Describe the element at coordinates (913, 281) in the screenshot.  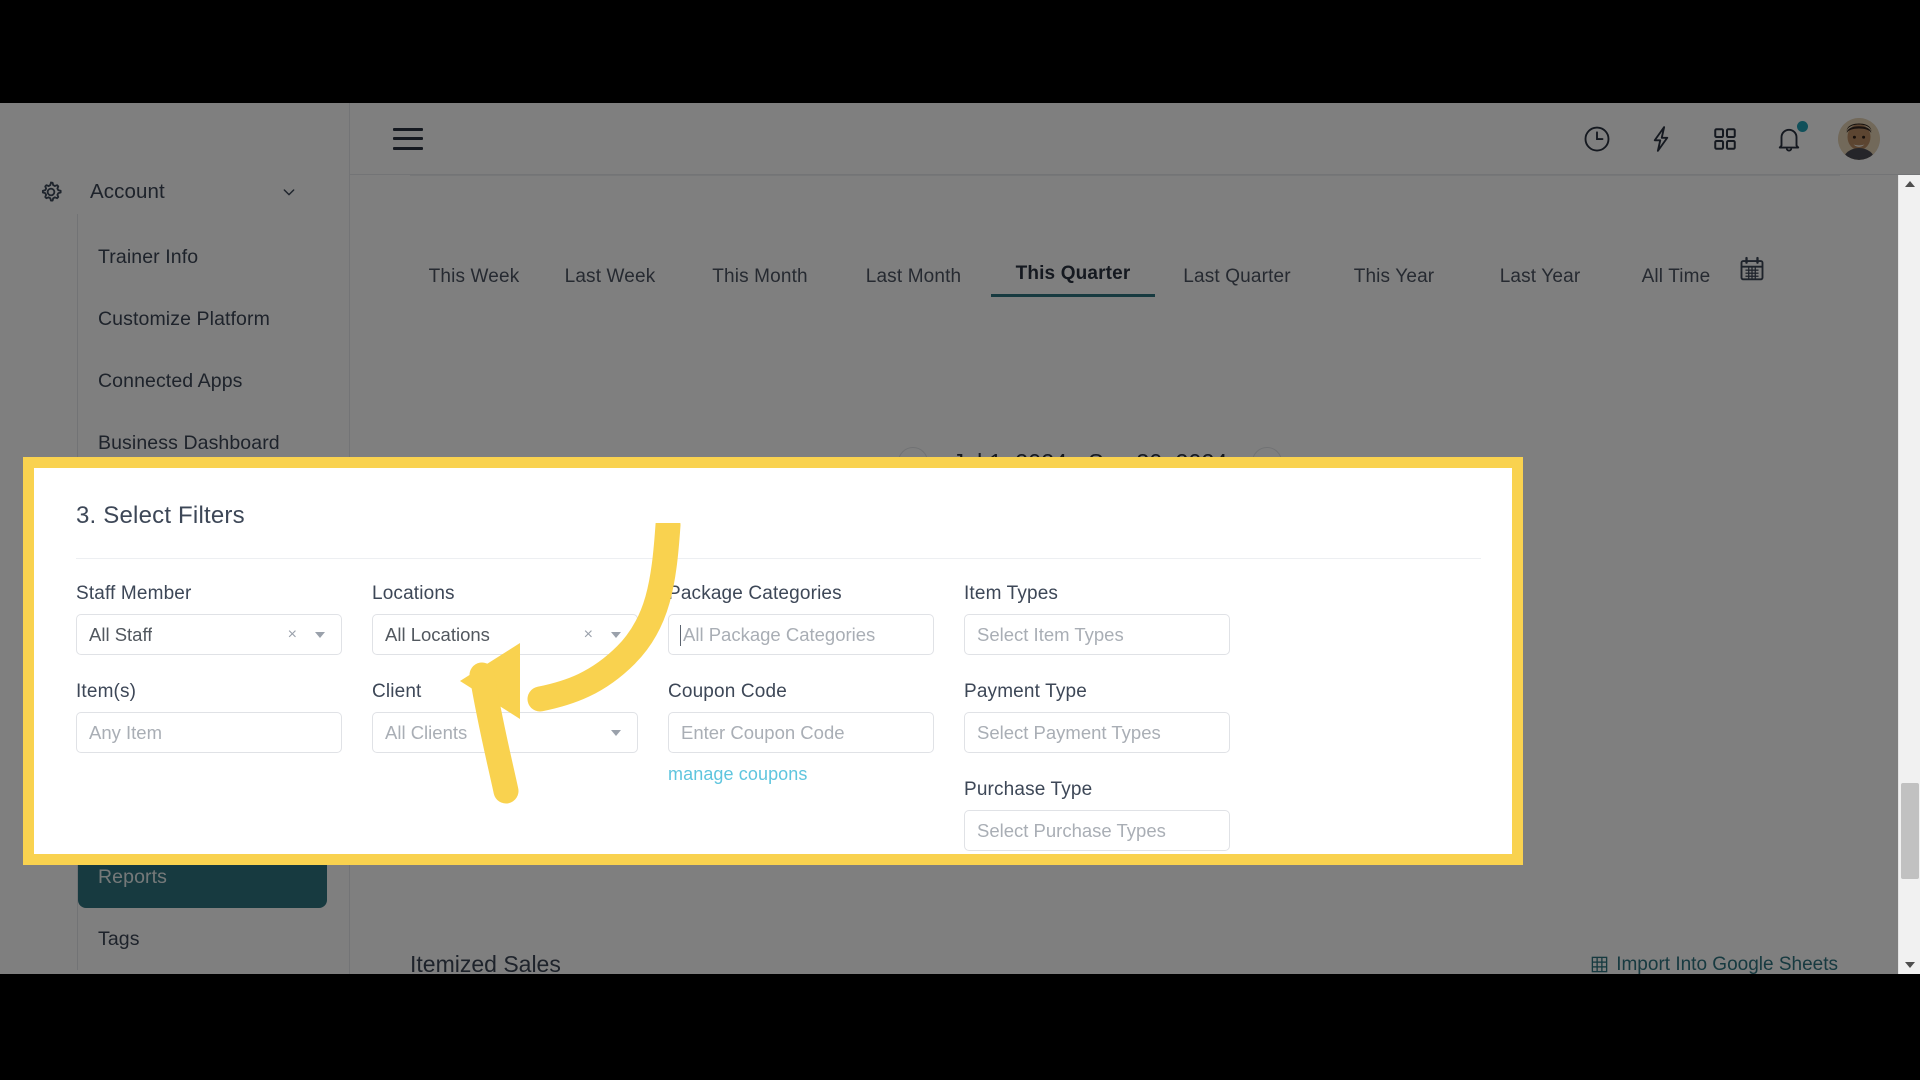
I see `tab-last-month: Last Month` at that location.